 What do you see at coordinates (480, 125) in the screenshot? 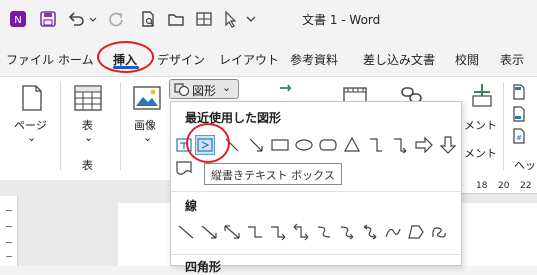
I see `comment-label: メント` at bounding box center [480, 125].